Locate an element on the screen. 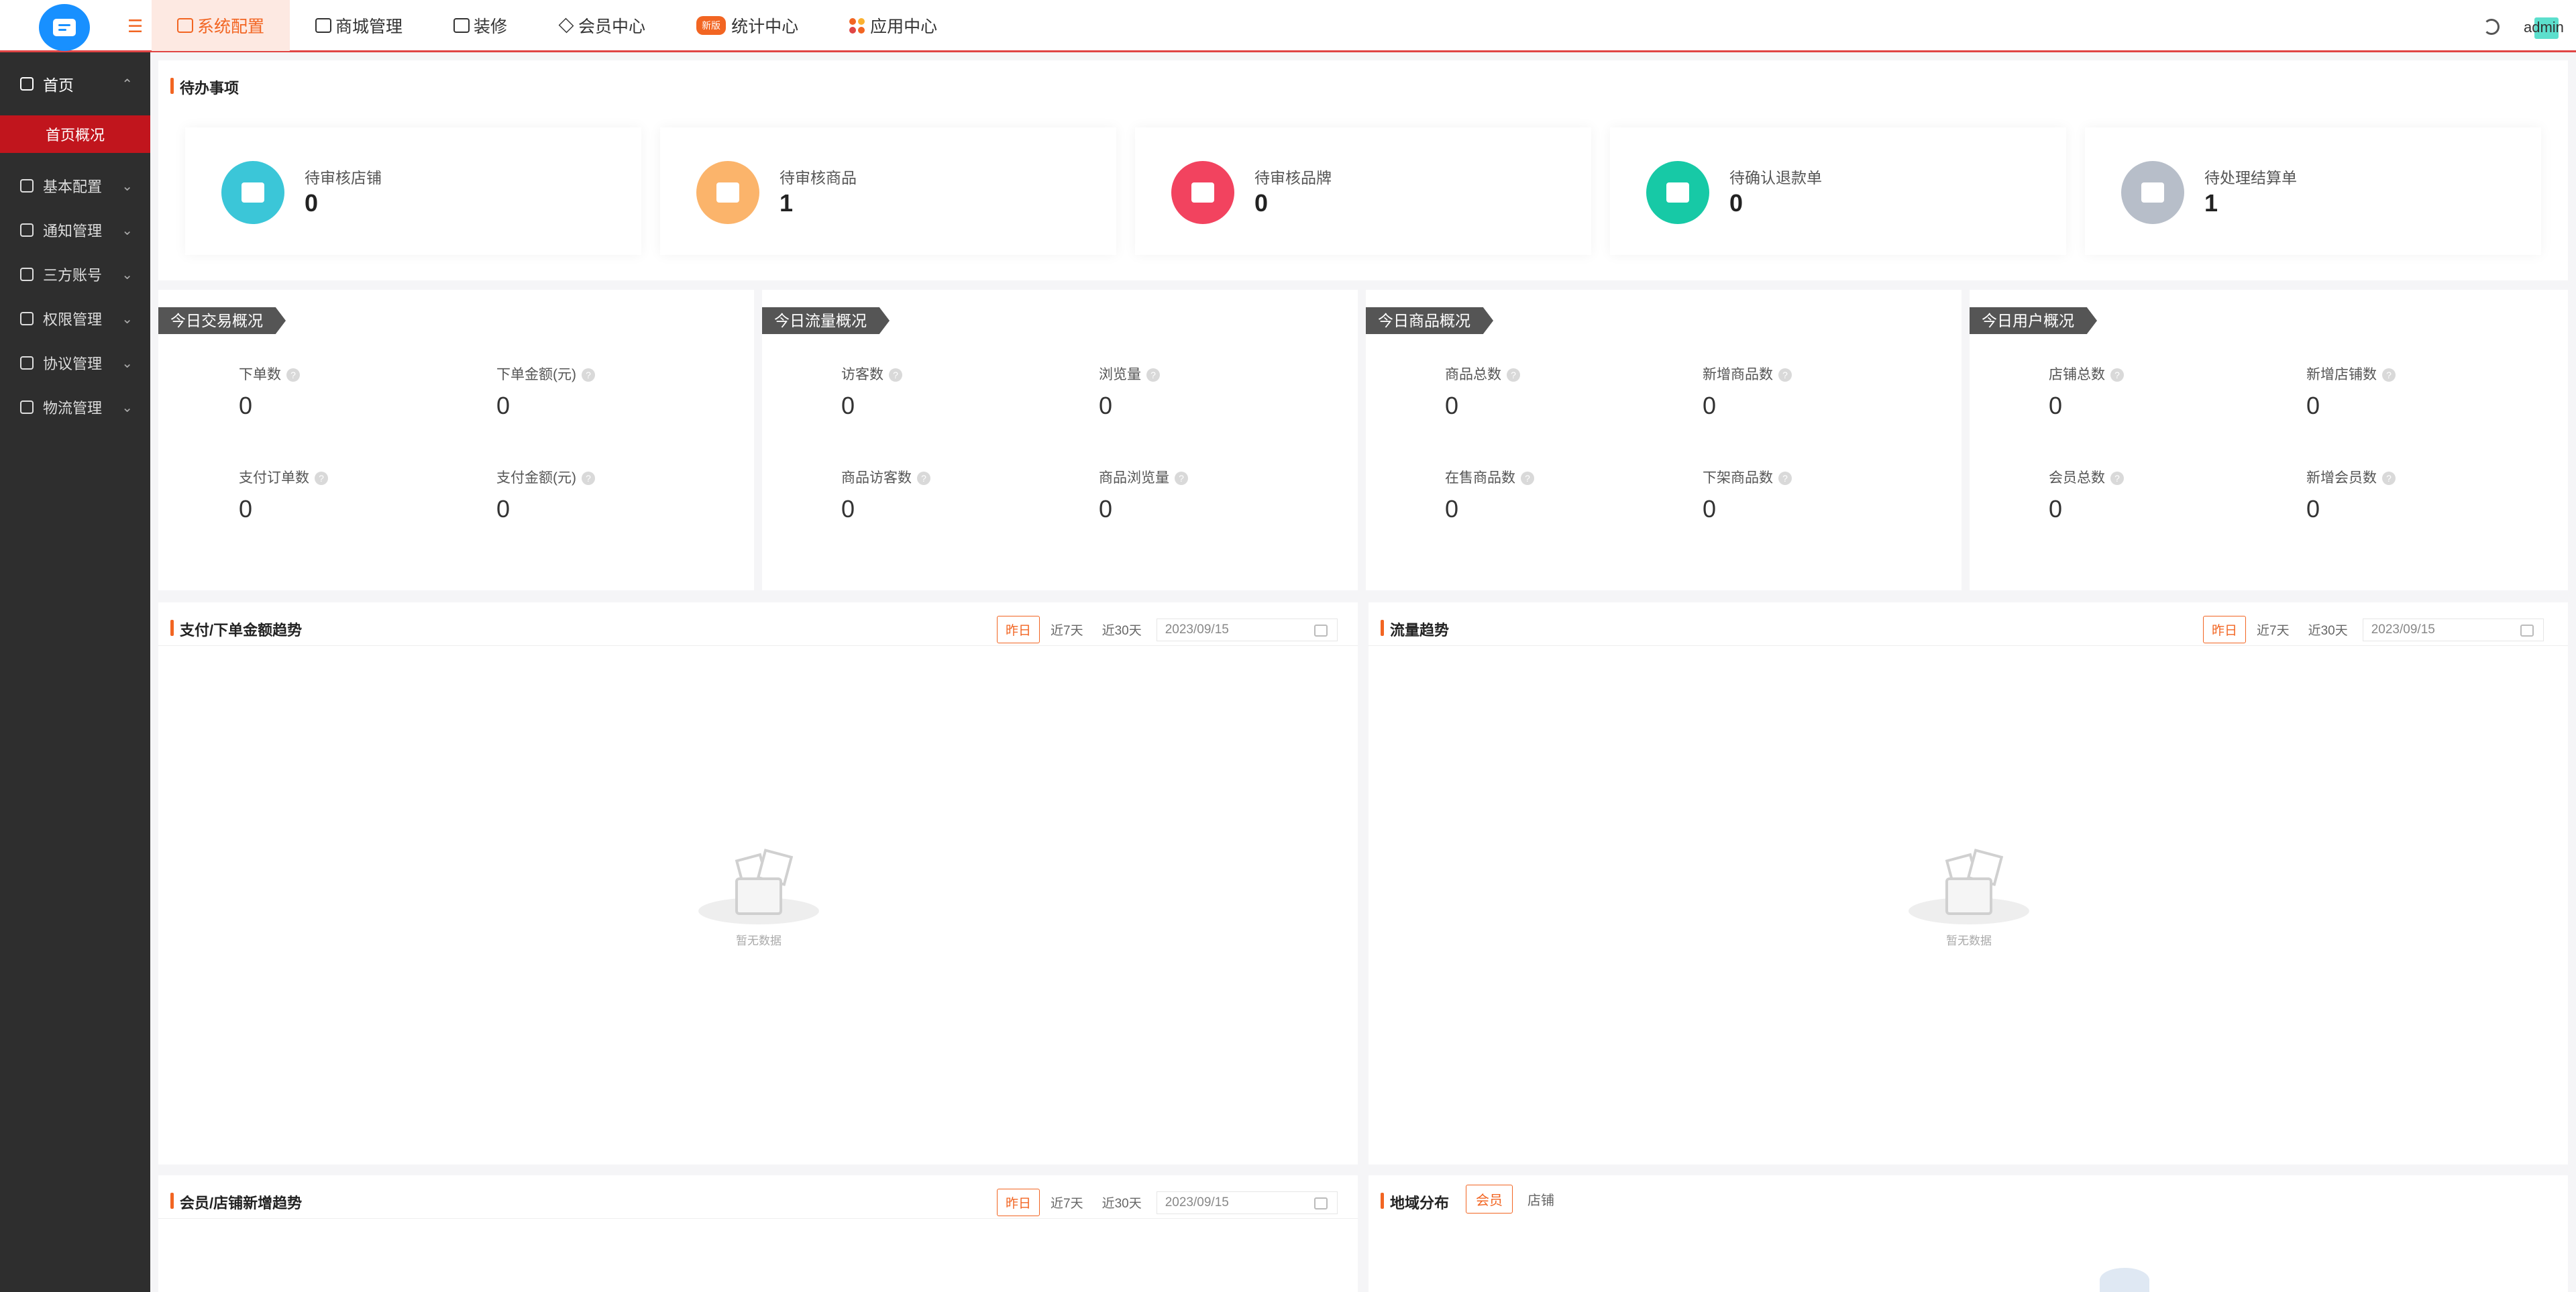 Image resolution: width=2576 pixels, height=1292 pixels. shield-icon is located at coordinates (27, 318).